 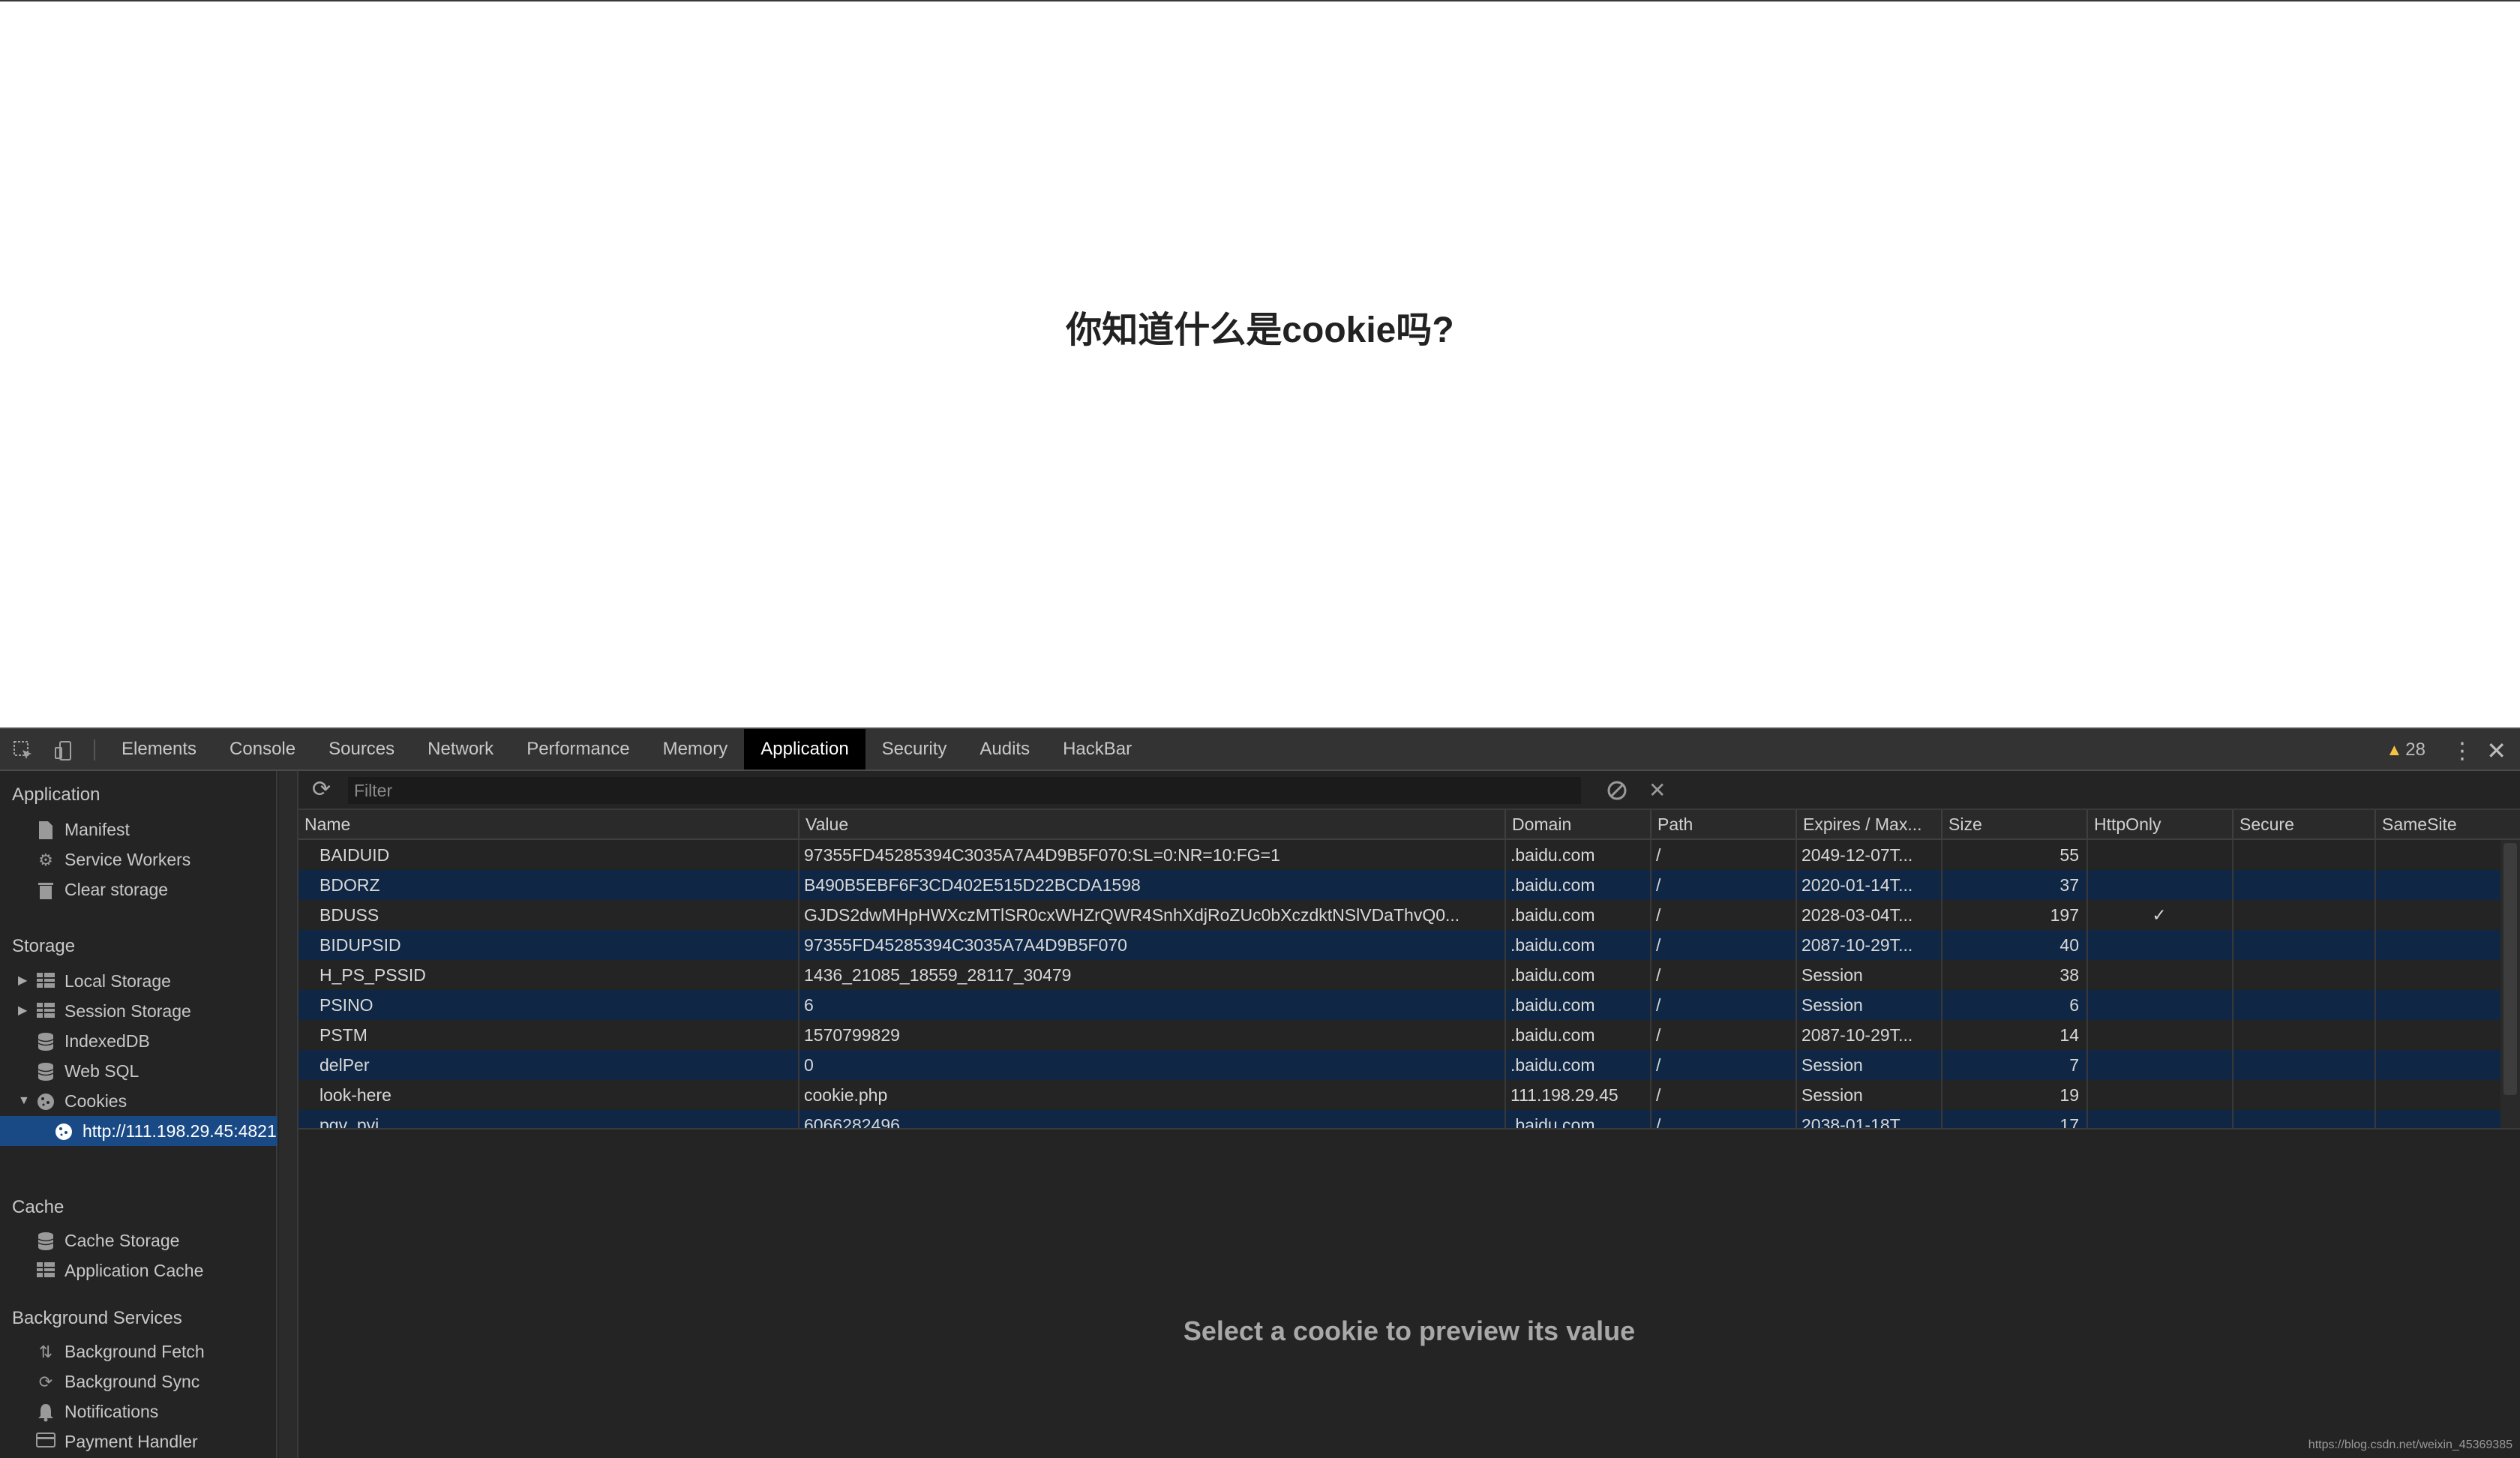 What do you see at coordinates (1617, 792) in the screenshot?
I see `clear-all-icon` at bounding box center [1617, 792].